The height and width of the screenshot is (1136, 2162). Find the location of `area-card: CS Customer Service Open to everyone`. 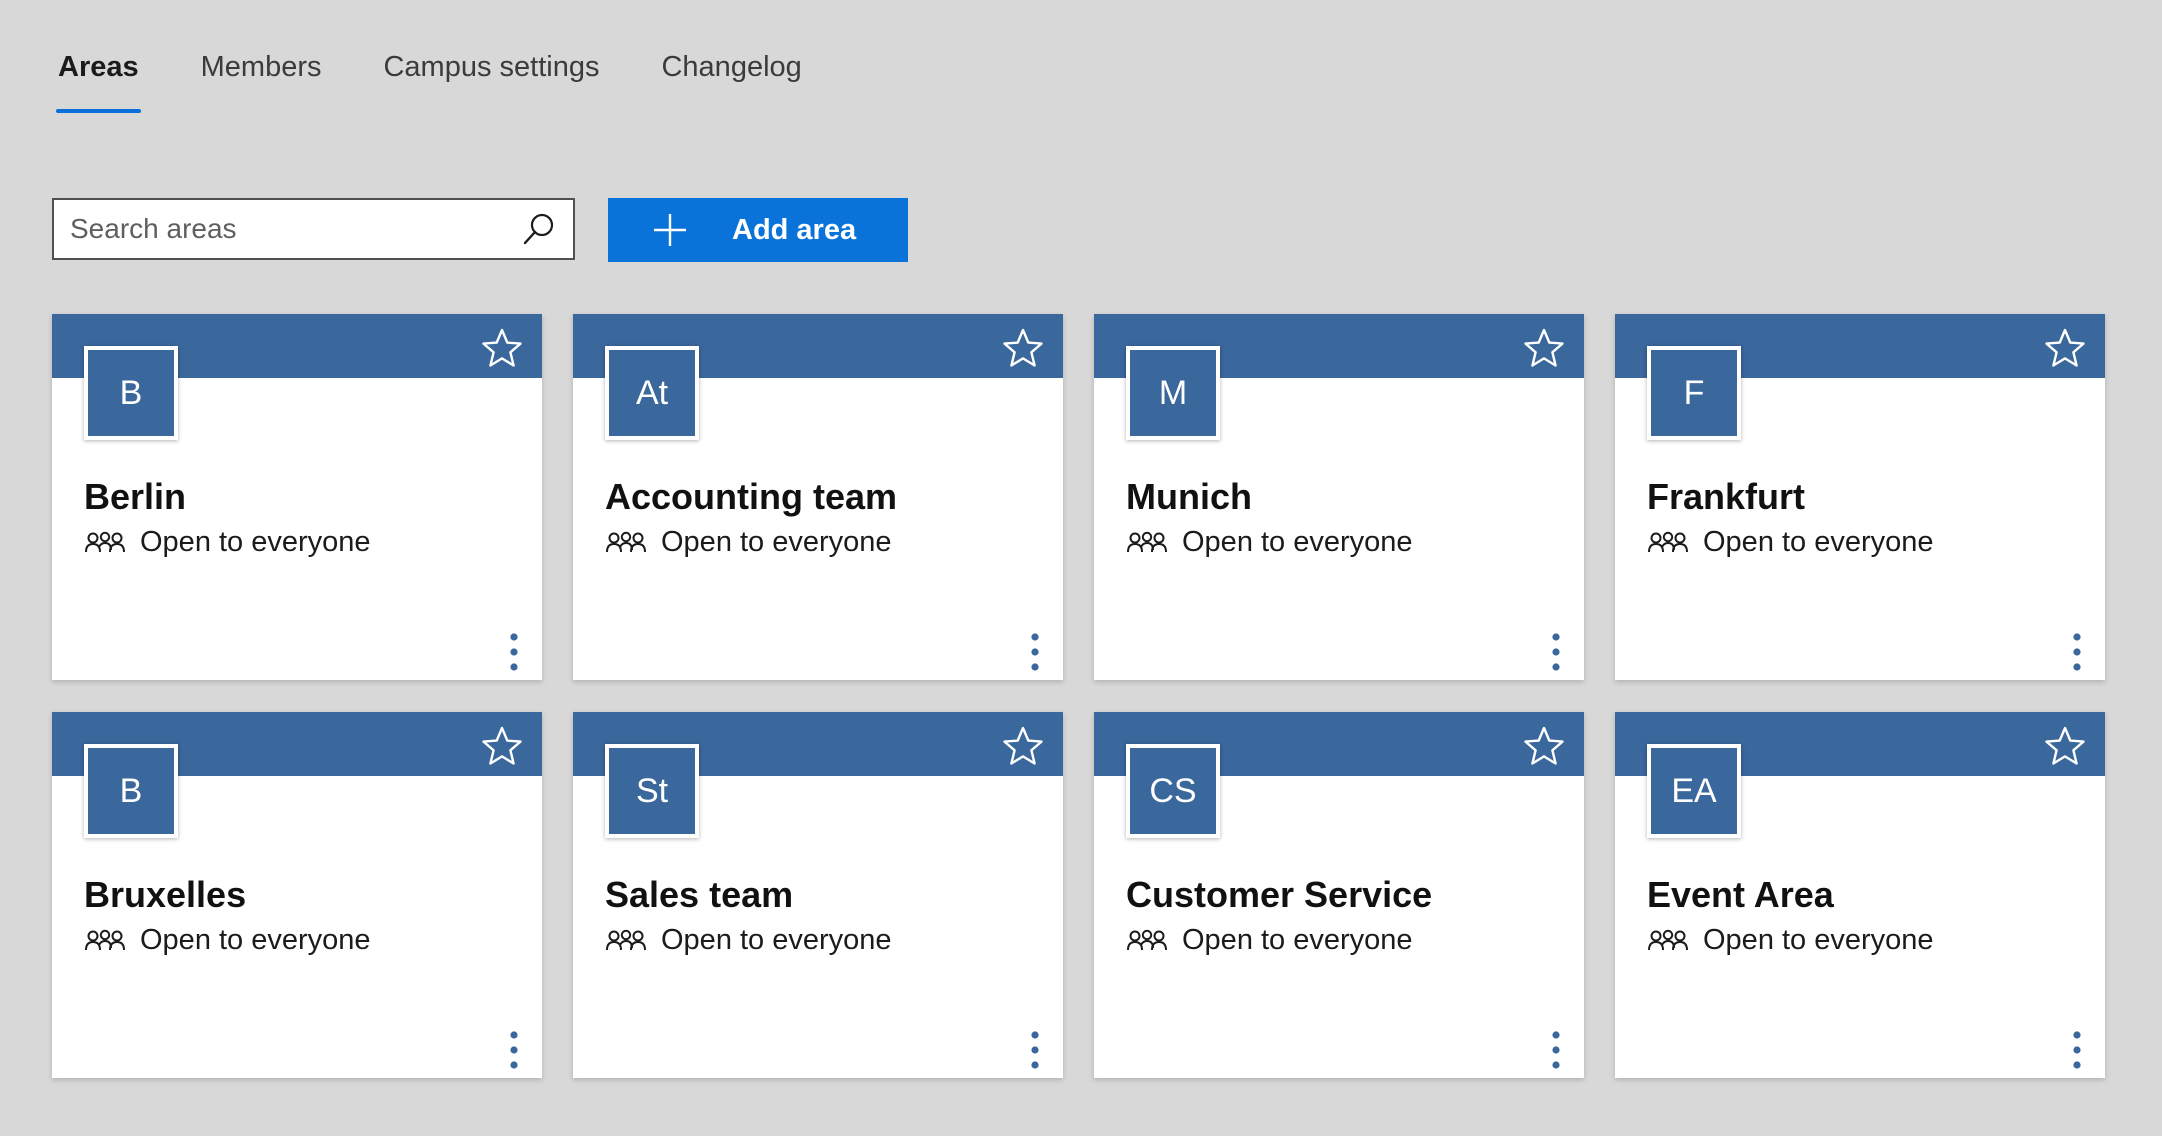

area-card: CS Customer Service Open to everyone is located at coordinates (1339, 895).